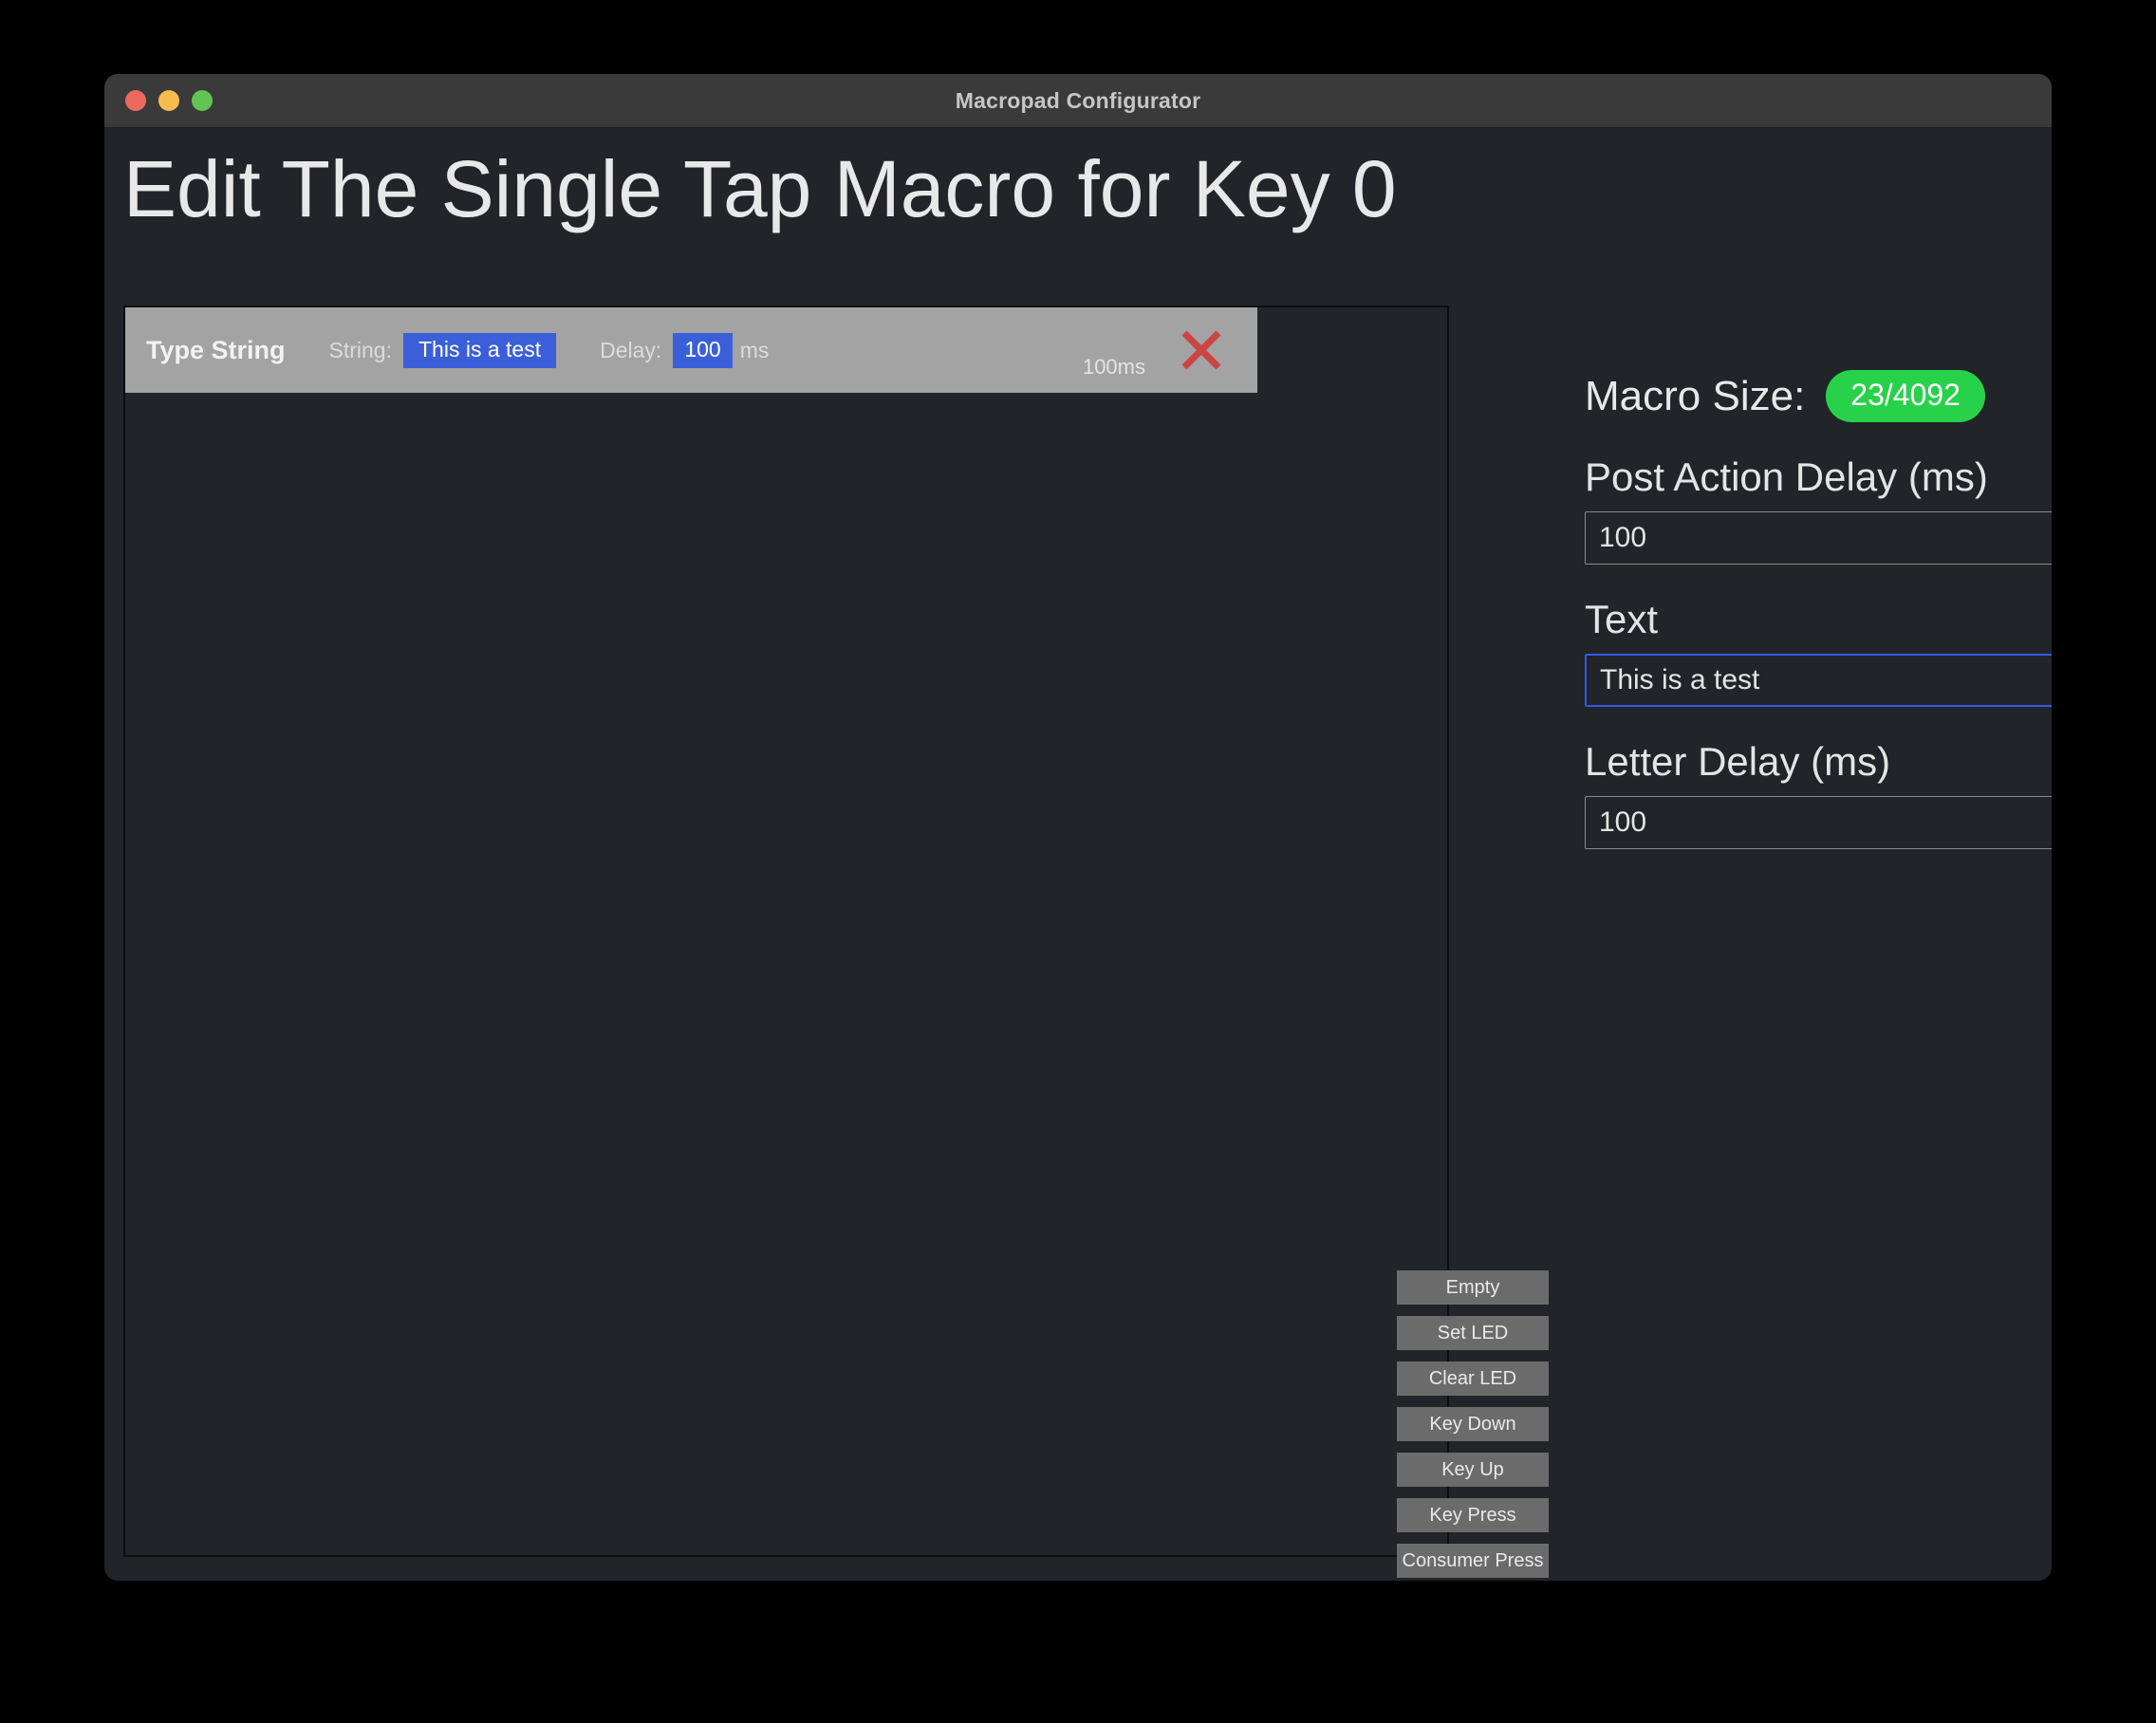  Describe the element at coordinates (202, 100) in the screenshot. I see `maximize-window-icon` at that location.